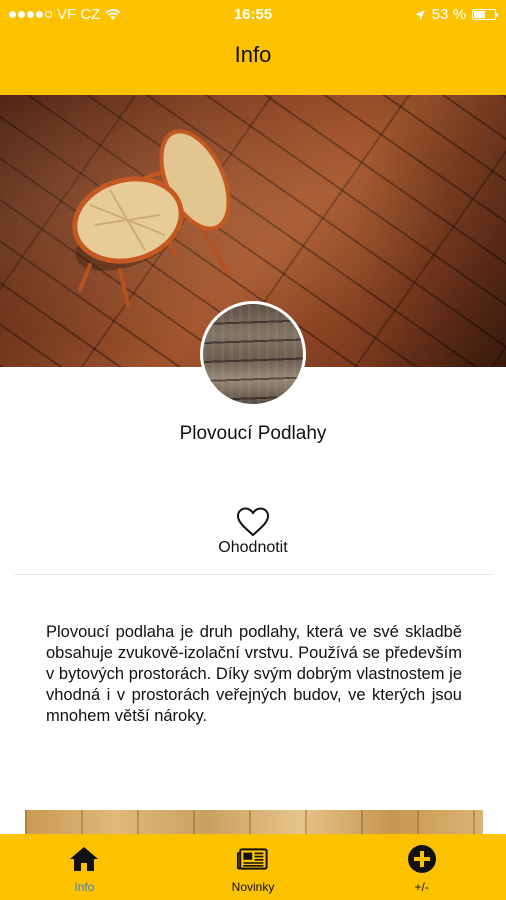  I want to click on chair-illustration, so click(151, 218).